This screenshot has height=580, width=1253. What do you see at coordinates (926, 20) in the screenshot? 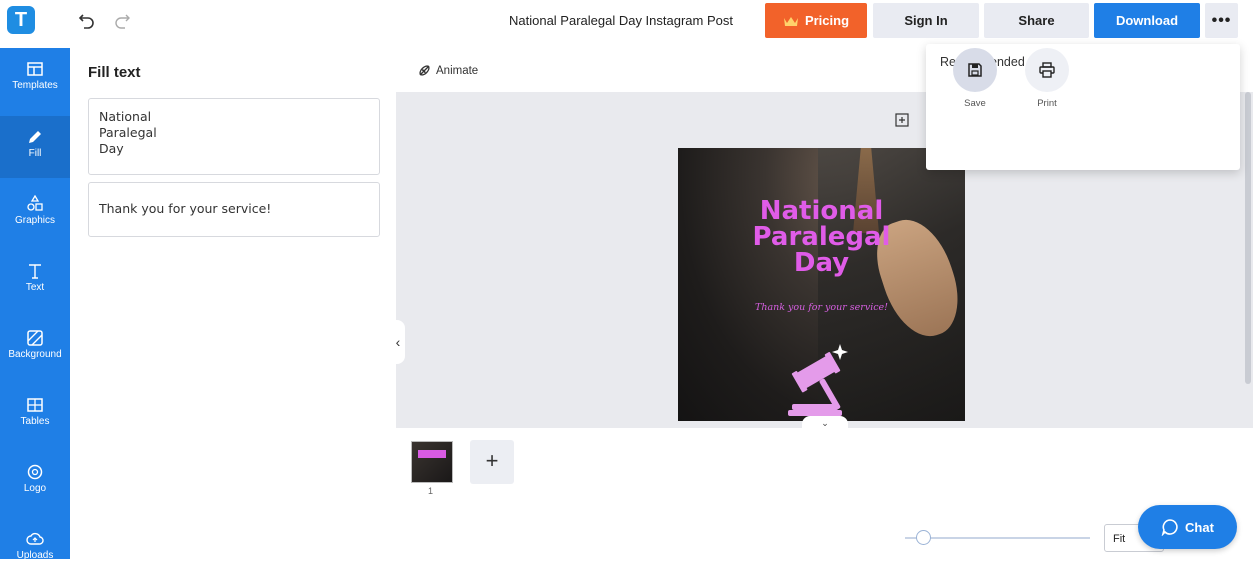
I see `sign-in-button: Sign In` at bounding box center [926, 20].